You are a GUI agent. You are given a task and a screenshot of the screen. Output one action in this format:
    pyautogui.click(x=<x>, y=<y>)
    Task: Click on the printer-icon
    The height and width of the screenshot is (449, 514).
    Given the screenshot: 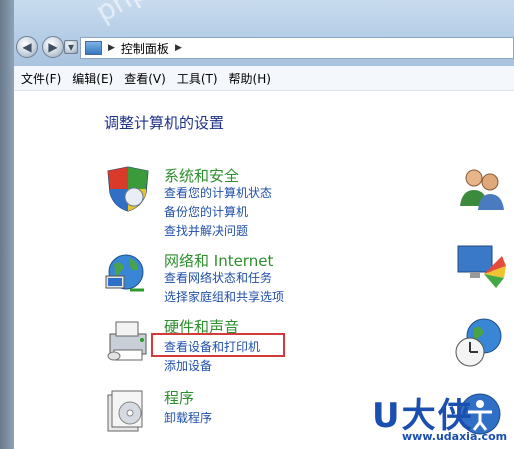 What is the action you would take?
    pyautogui.click(x=128, y=340)
    